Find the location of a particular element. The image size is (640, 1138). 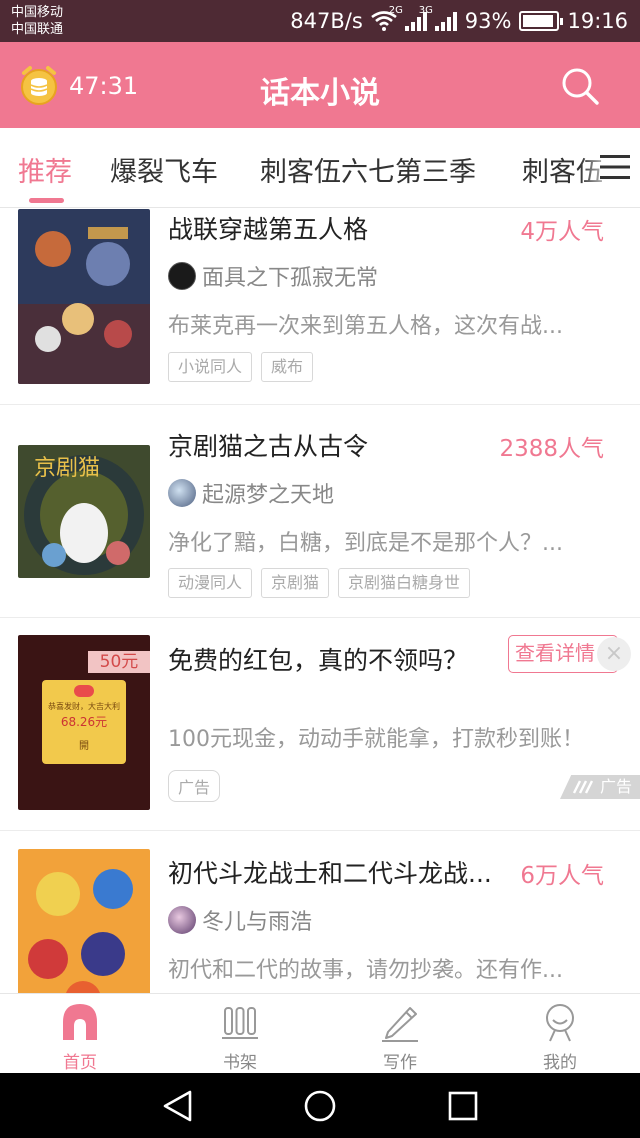

nav-profile: 我的 is located at coordinates (560, 1034).